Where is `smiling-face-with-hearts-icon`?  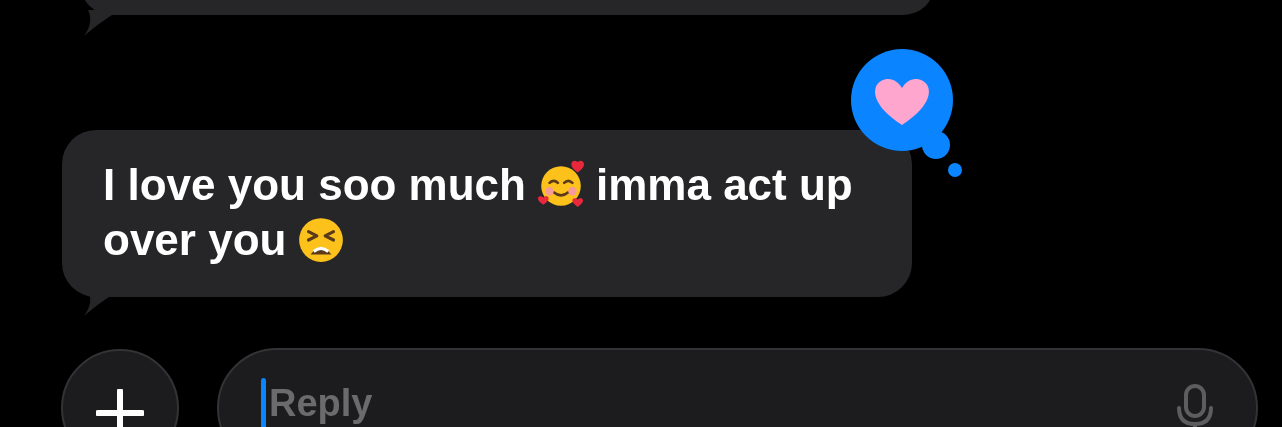 smiling-face-with-hearts-icon is located at coordinates (560, 184).